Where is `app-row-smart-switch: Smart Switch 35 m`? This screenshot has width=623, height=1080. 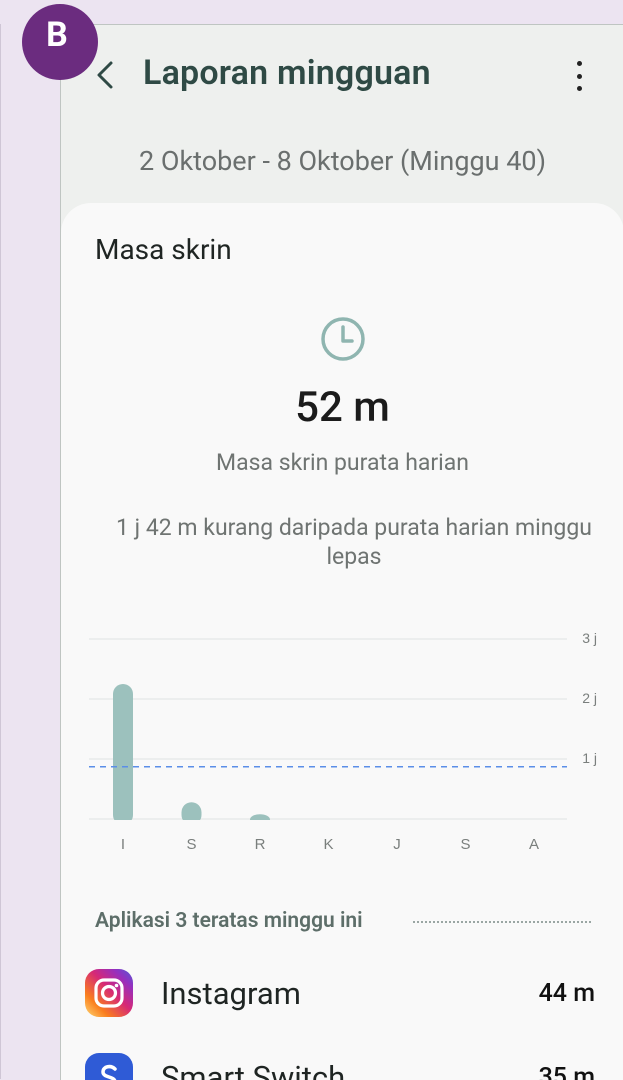 app-row-smart-switch: Smart Switch 35 m is located at coordinates (340, 1066).